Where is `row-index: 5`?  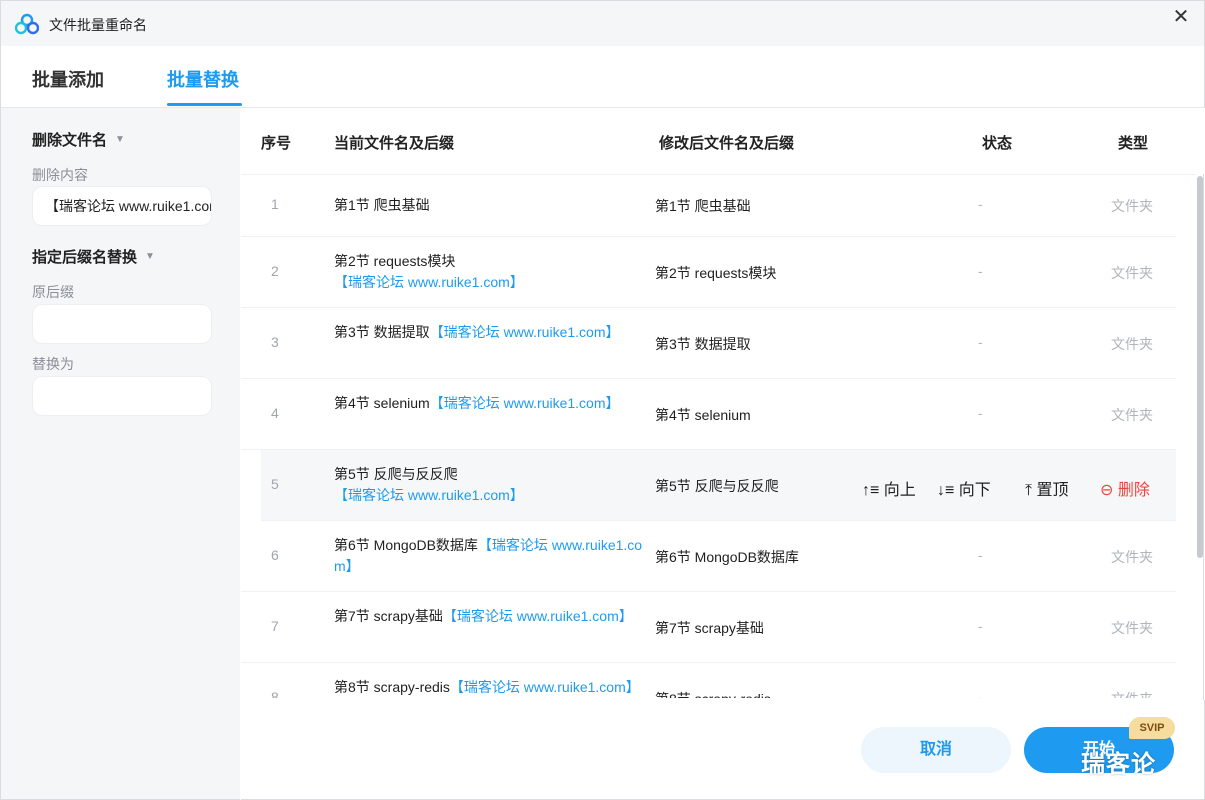
row-index: 5 is located at coordinates (275, 484).